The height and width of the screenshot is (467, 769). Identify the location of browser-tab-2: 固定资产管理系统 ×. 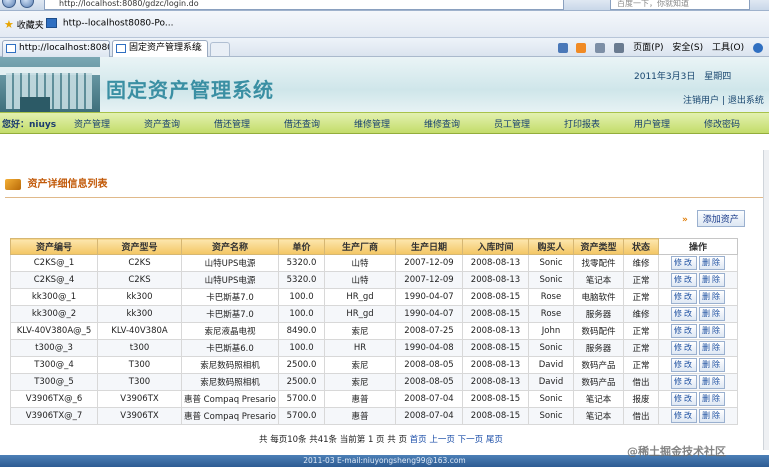
(160, 48).